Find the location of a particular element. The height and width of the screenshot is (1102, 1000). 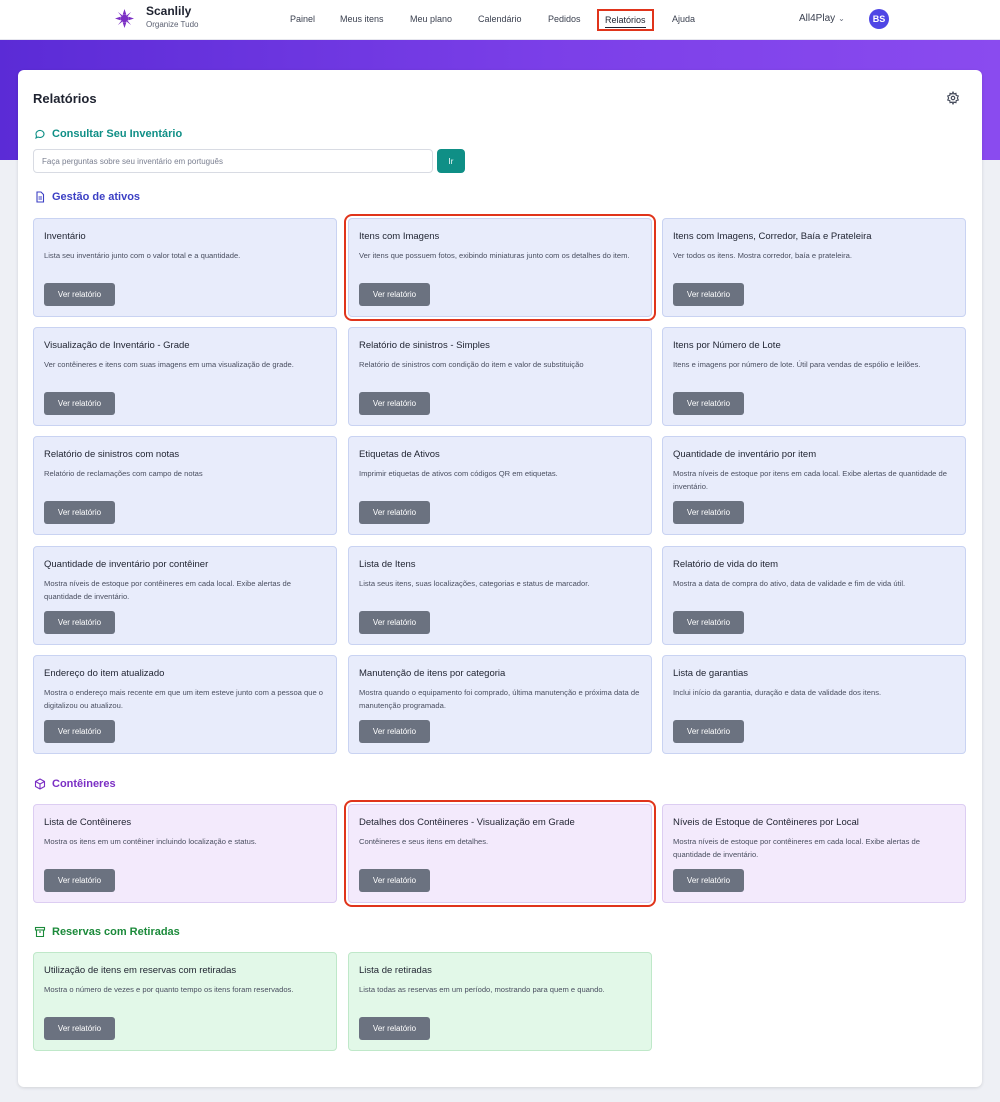

report-card-title: Lista de garantias is located at coordinates (710, 673).